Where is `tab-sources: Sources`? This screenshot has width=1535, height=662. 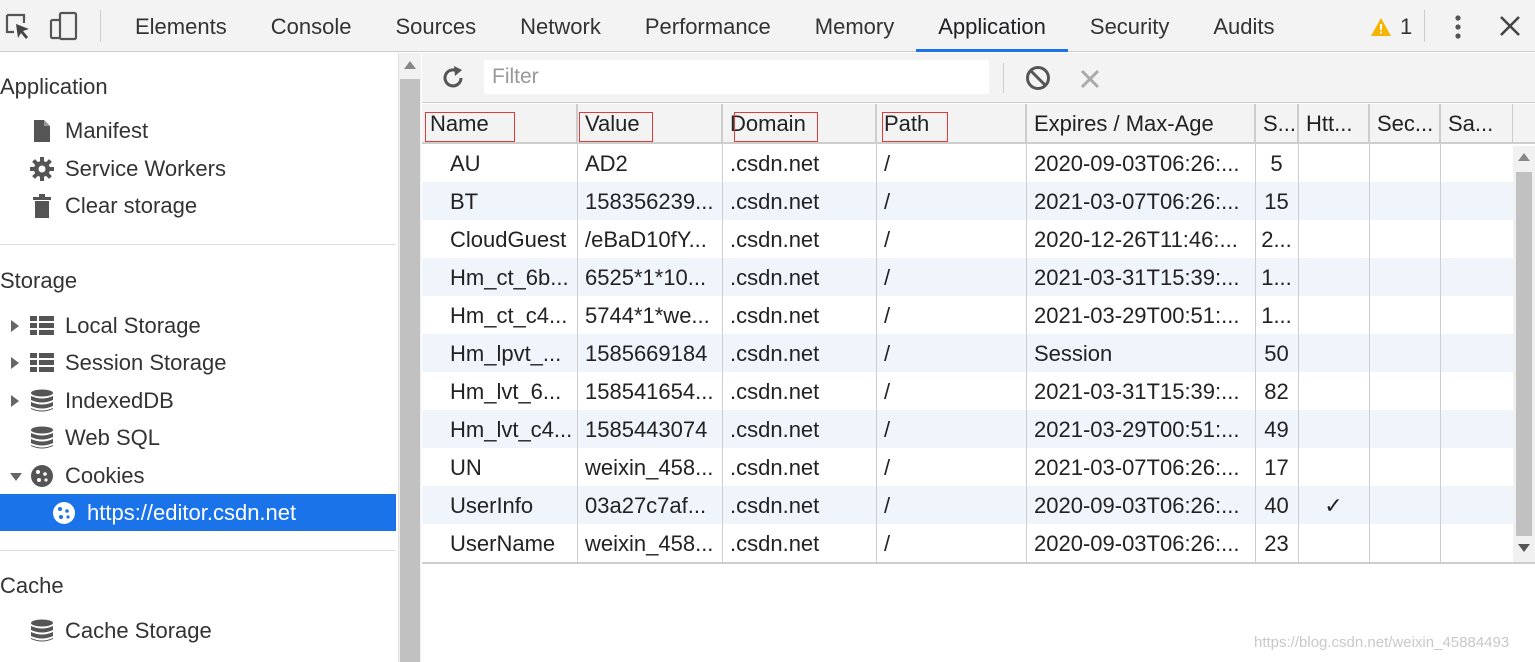
tab-sources: Sources is located at coordinates (435, 26).